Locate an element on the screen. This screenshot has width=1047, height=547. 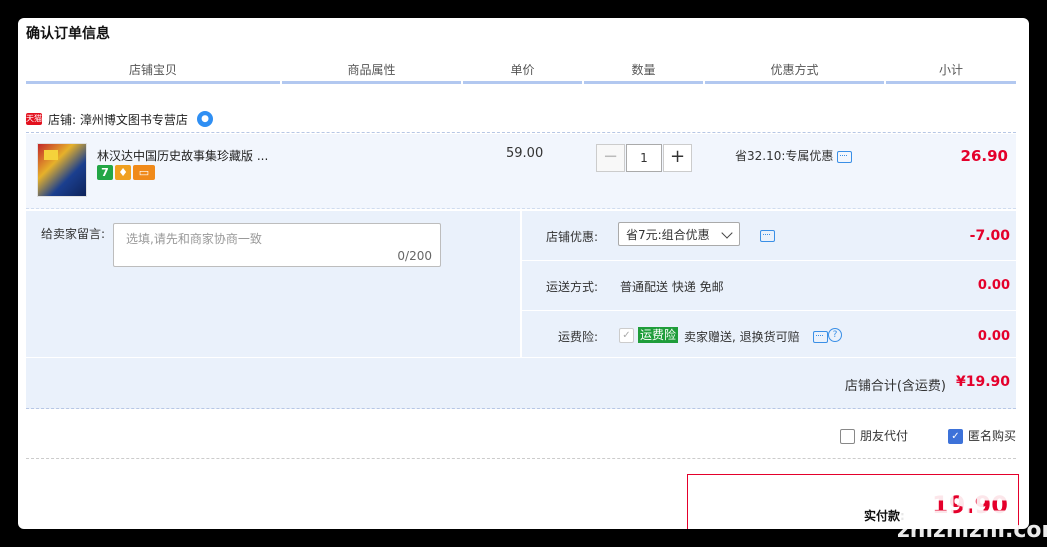
help-icon: ? is located at coordinates (835, 335).